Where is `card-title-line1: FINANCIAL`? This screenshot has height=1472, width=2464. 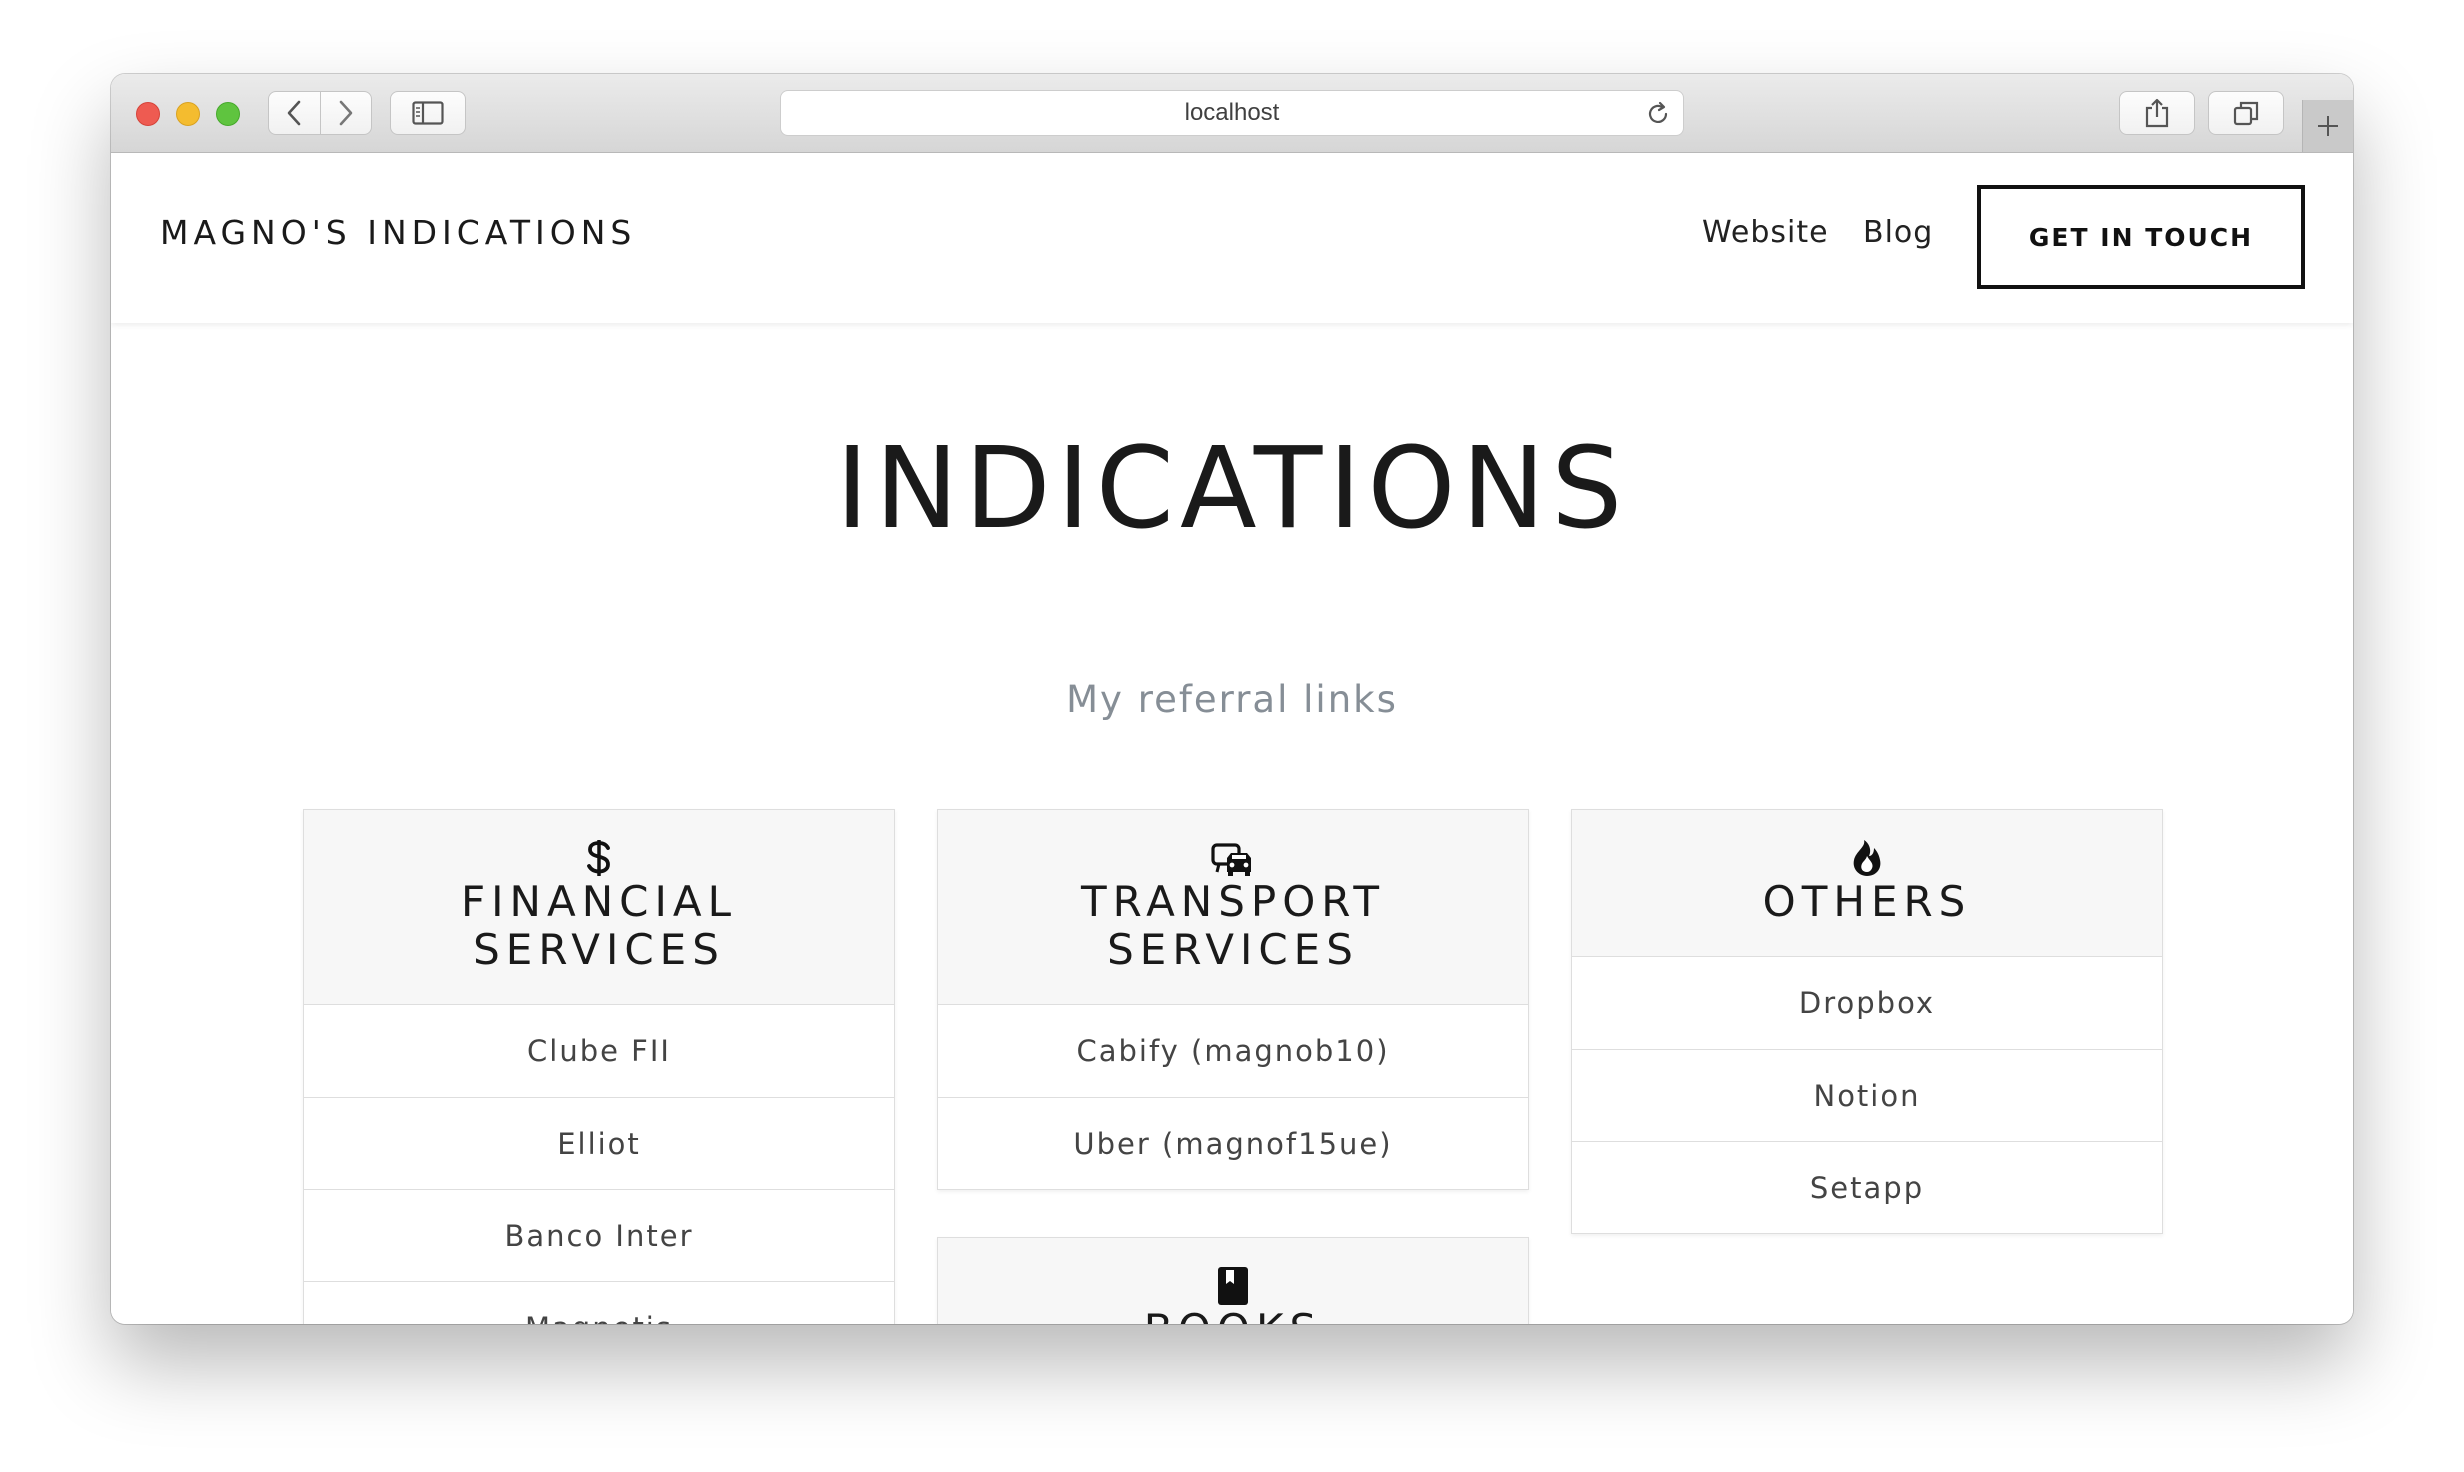 card-title-line1: FINANCIAL is located at coordinates (599, 901).